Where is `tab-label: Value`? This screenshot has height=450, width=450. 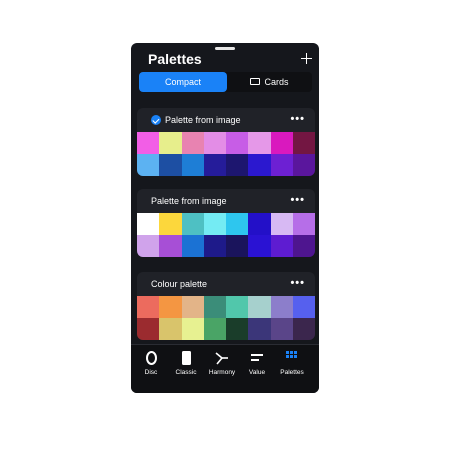 tab-label: Value is located at coordinates (257, 372).